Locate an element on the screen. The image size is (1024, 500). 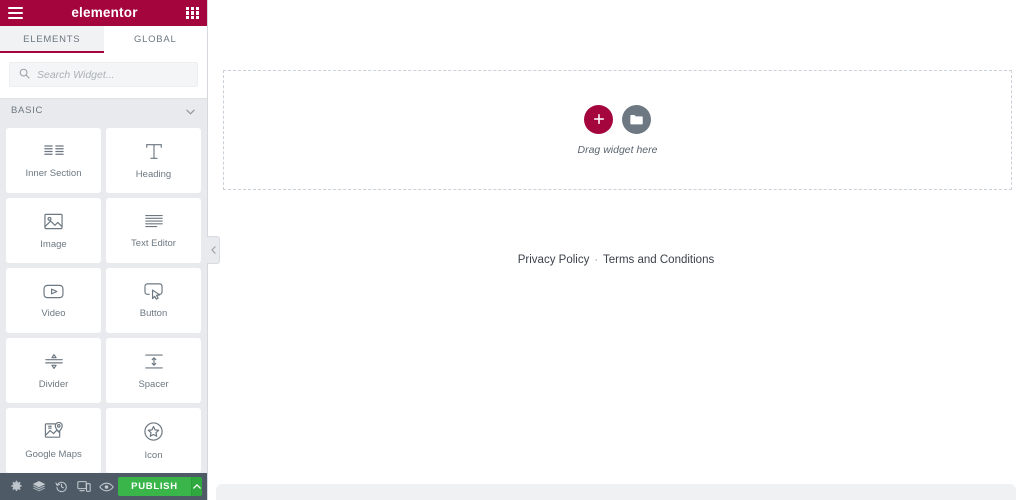
apps-grid-icon is located at coordinates (192, 13).